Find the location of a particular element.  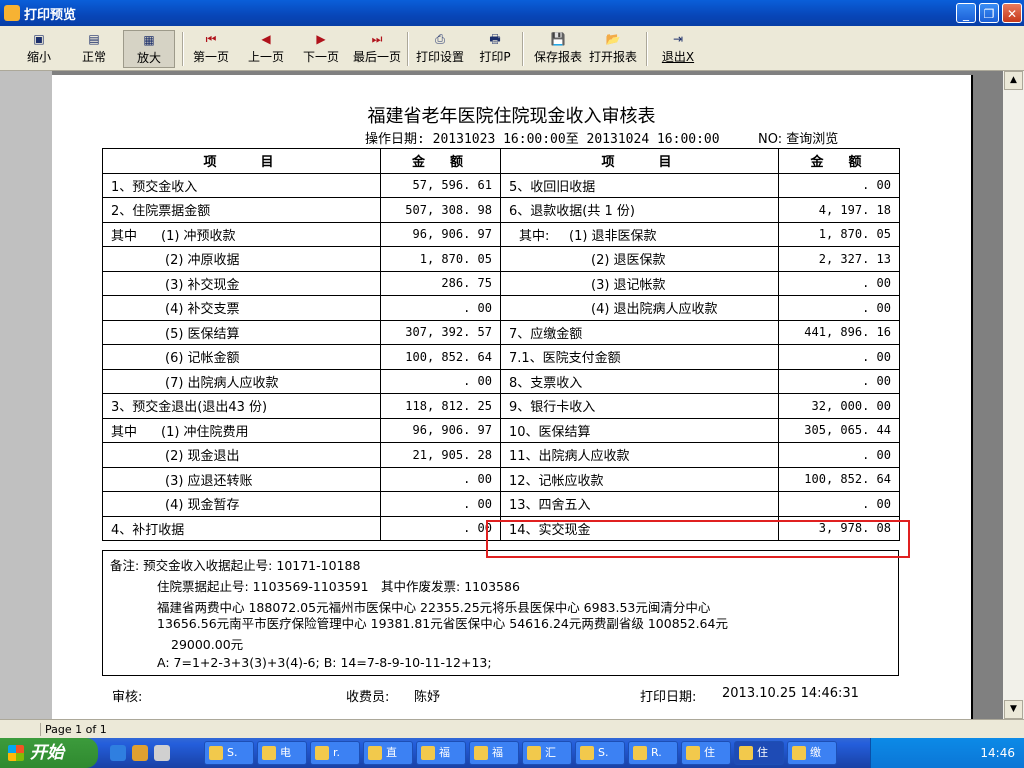

minimize-button: _ is located at coordinates (966, 13).